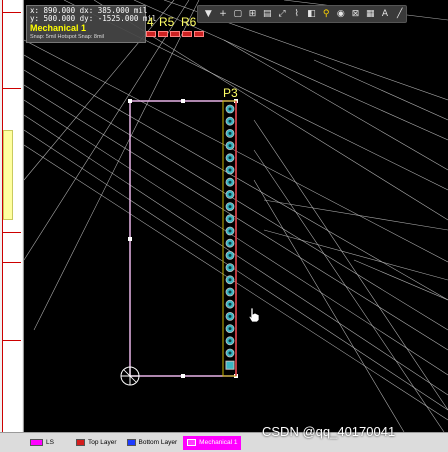 Image resolution: width=448 pixels, height=452 pixels. I want to click on layer-tab-bottom: Bottom Layer, so click(152, 443).